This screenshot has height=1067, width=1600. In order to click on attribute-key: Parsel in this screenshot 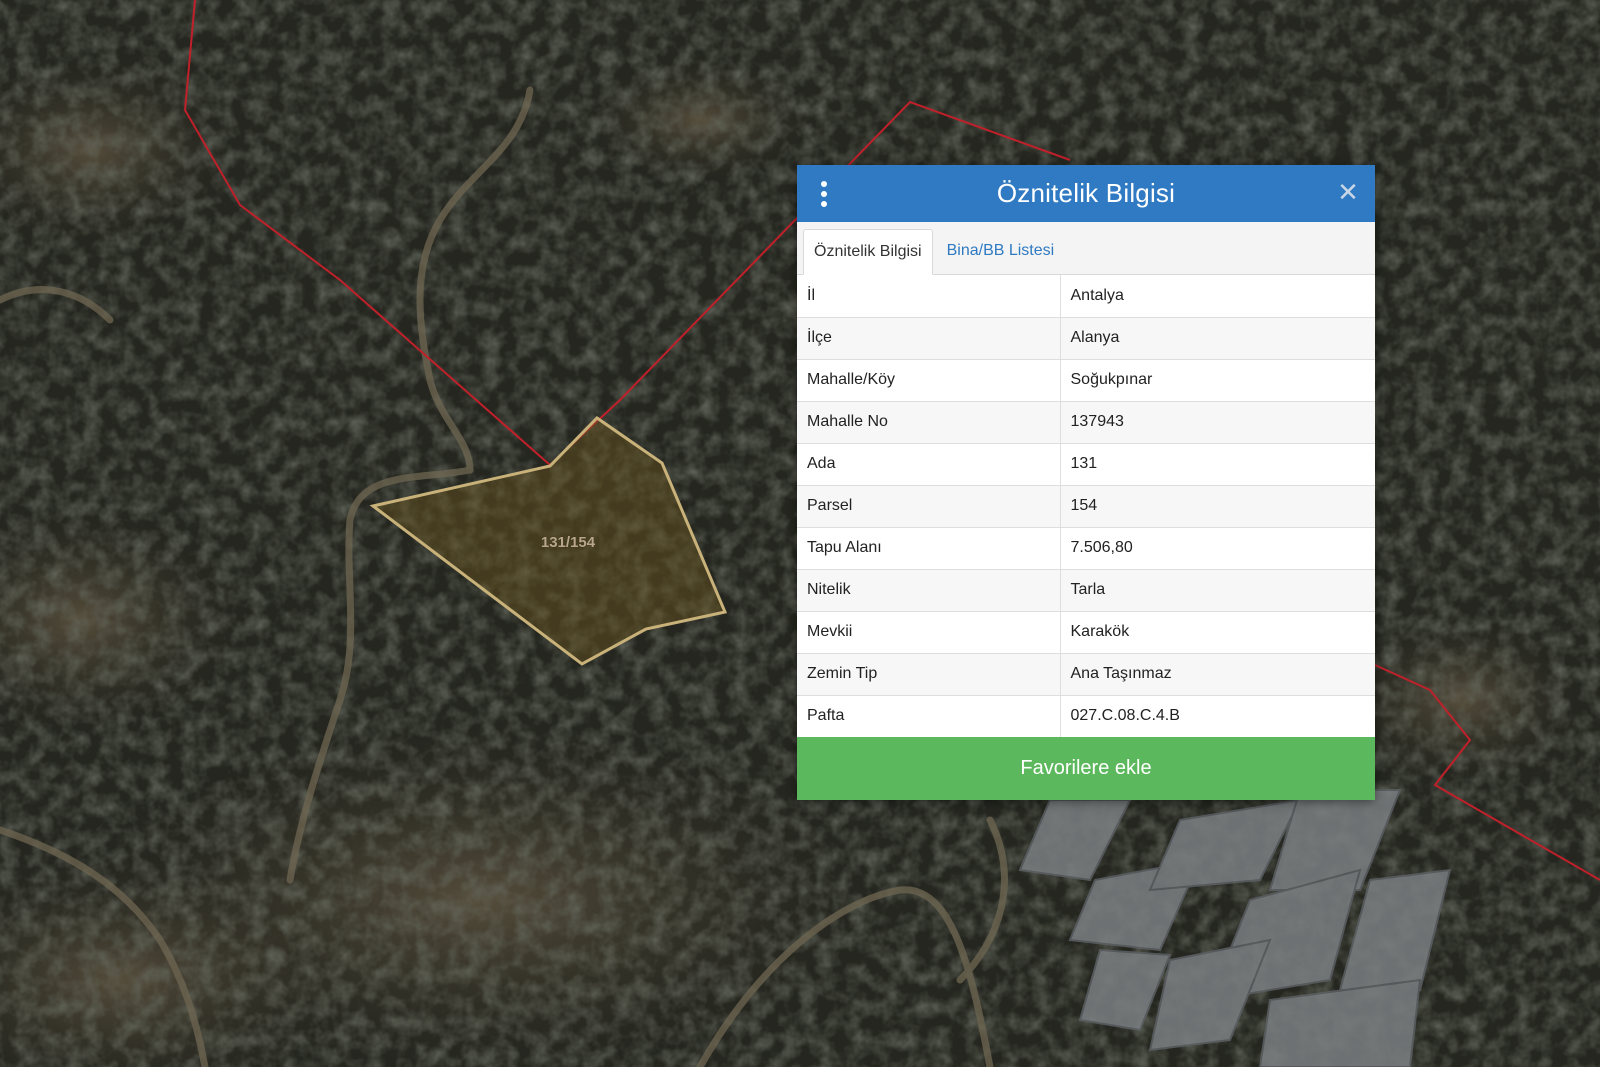, I will do `click(929, 506)`.